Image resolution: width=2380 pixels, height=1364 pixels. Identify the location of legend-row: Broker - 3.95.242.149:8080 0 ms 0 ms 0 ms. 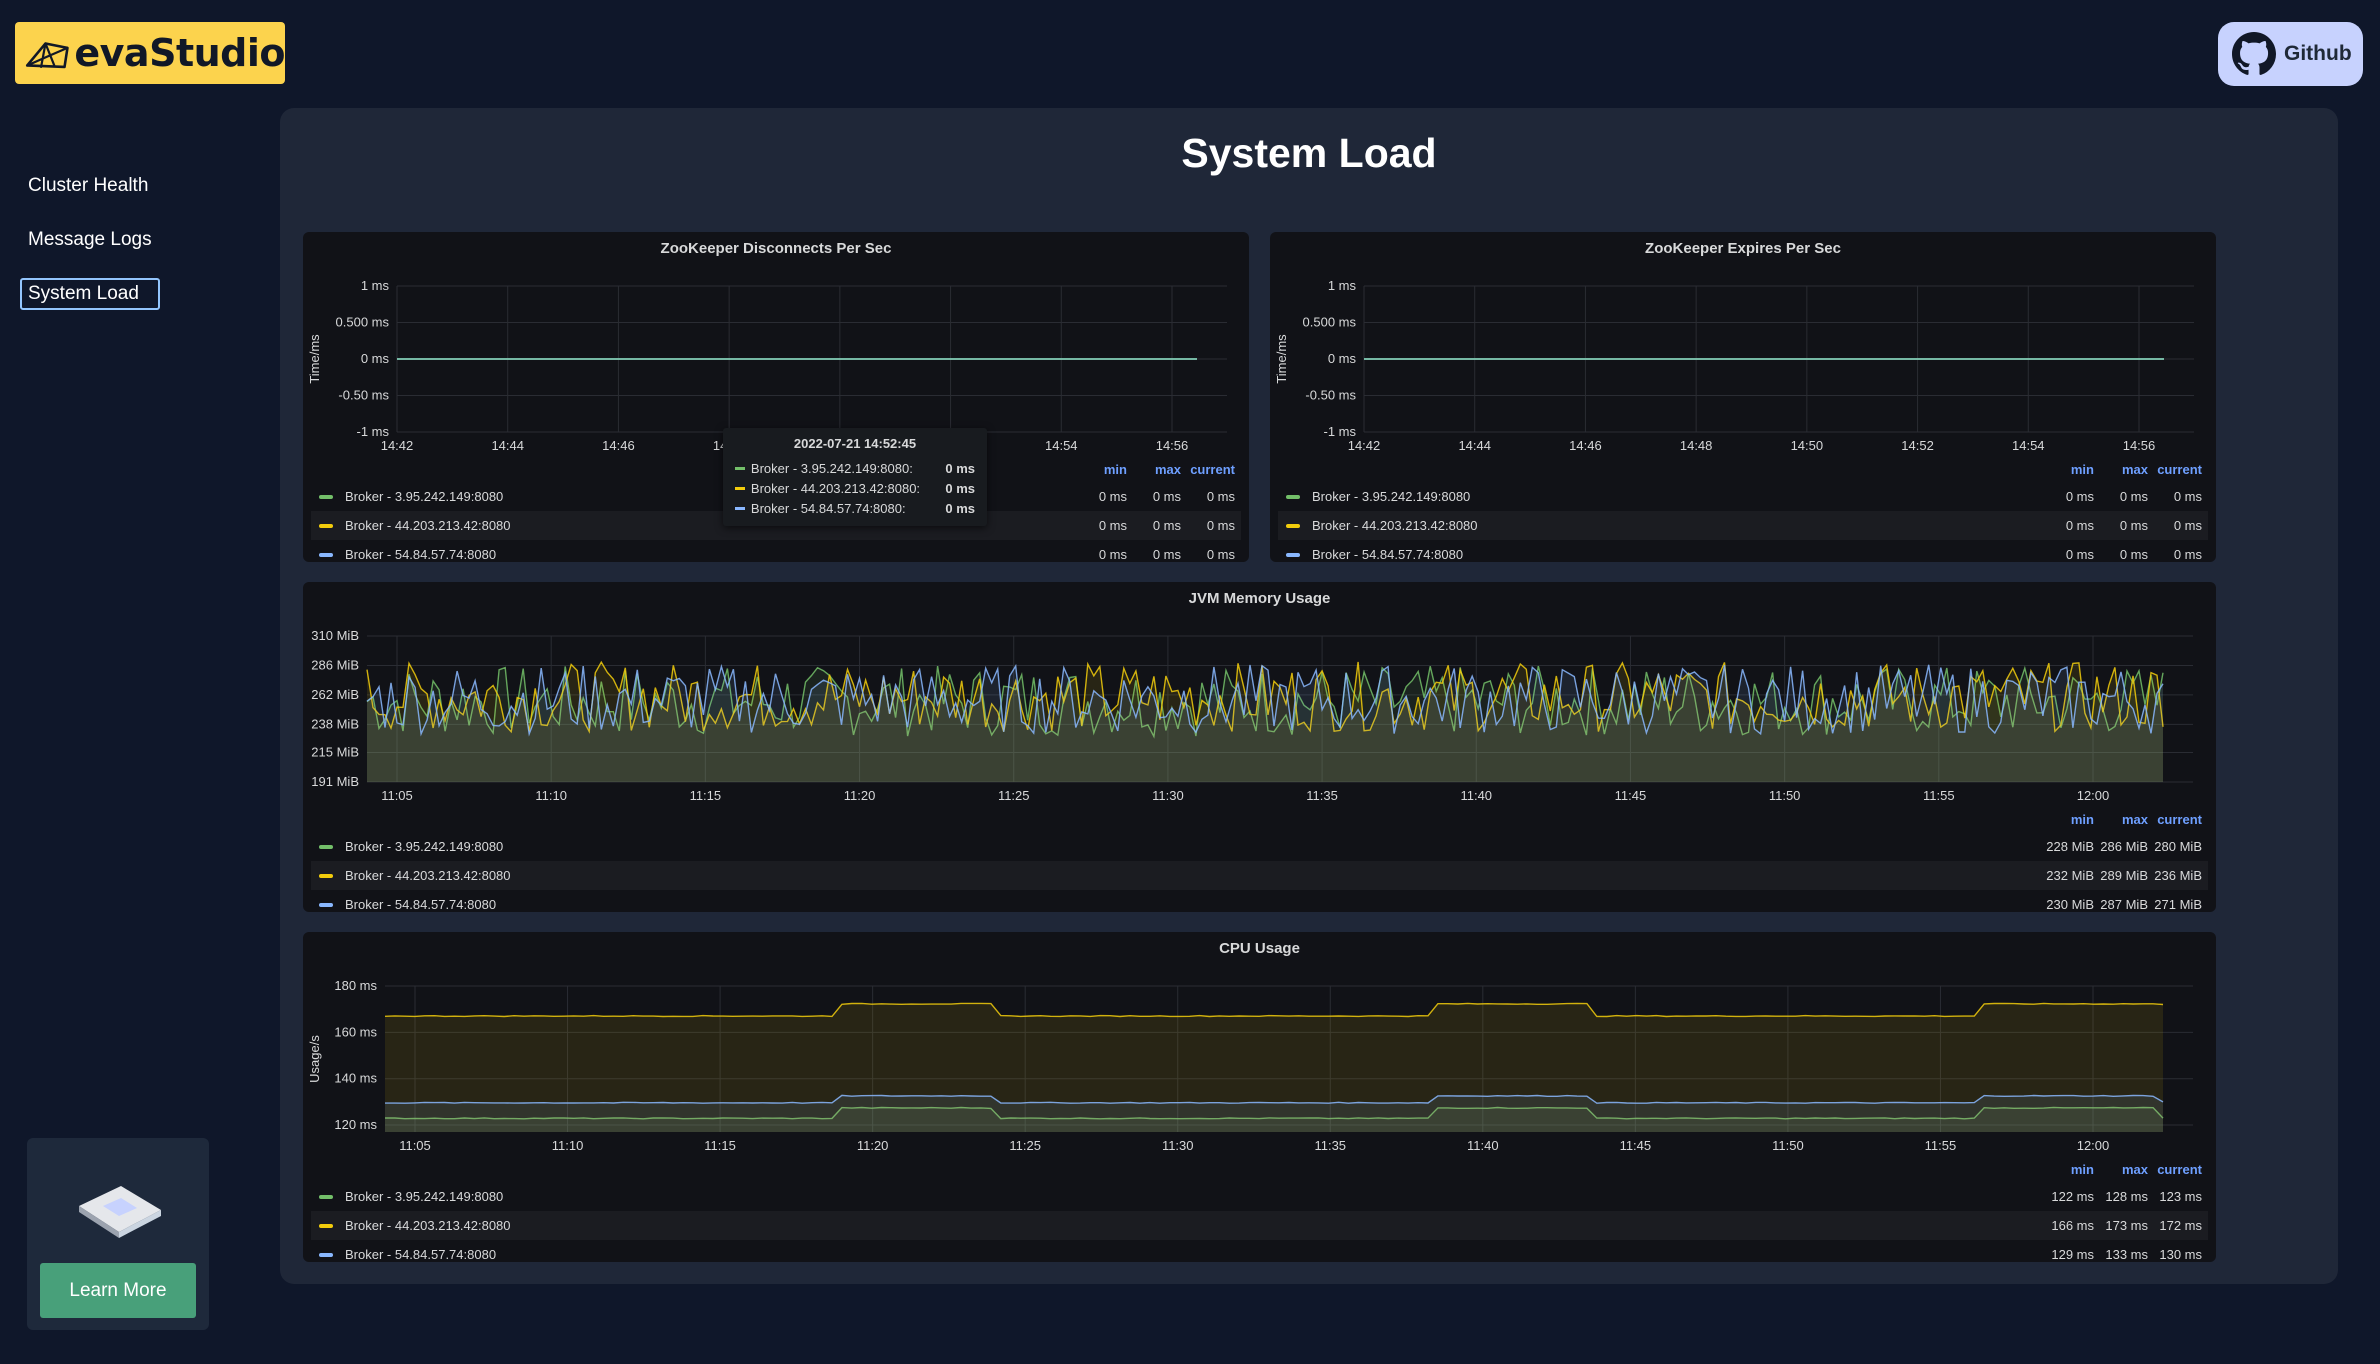
(1743, 496).